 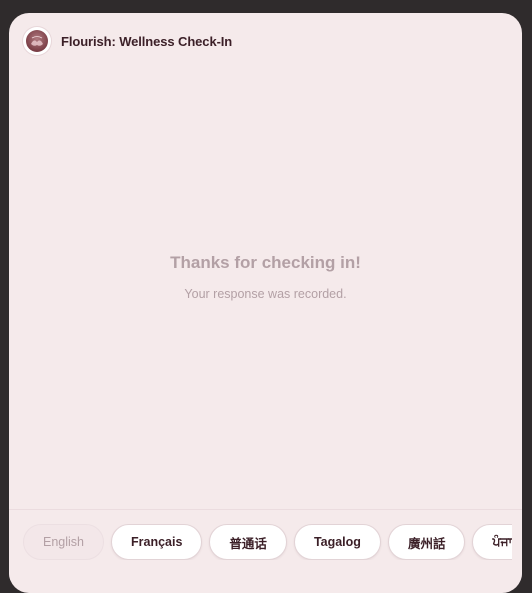 I want to click on language-pill-tagalog: Tagalog, so click(x=337, y=542).